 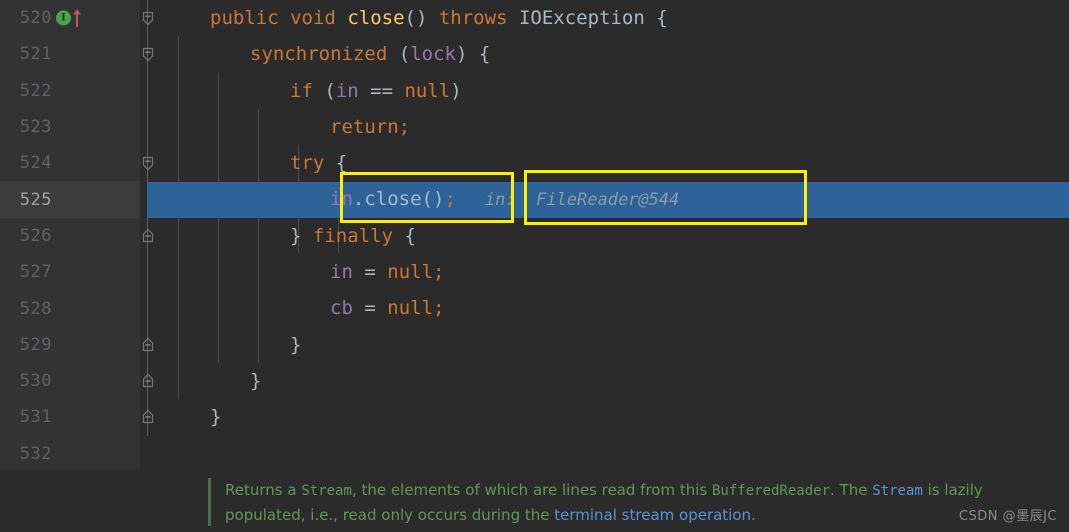 I want to click on code-line: try {, so click(x=614, y=163).